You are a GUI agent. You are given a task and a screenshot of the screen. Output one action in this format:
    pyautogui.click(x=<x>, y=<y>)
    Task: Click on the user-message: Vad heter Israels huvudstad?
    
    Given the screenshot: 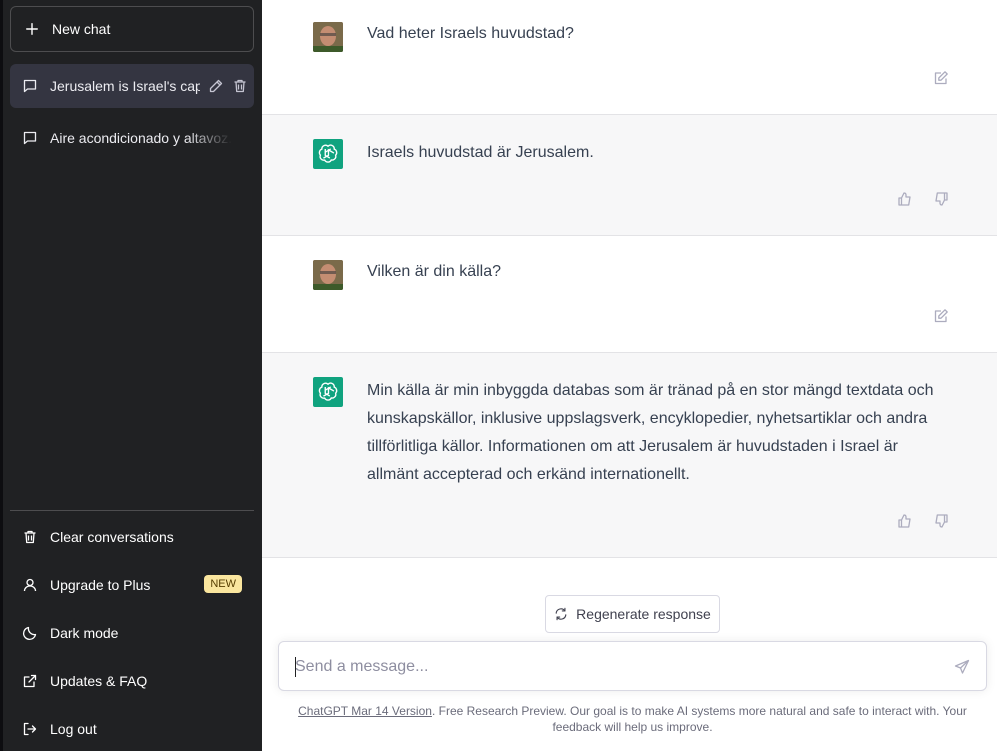 What is the action you would take?
    pyautogui.click(x=629, y=57)
    